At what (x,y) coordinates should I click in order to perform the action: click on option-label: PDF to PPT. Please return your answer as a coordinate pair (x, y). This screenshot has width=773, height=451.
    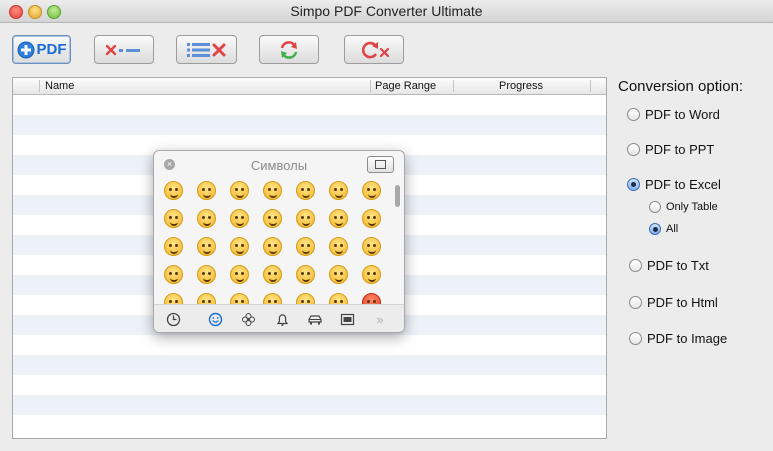
    Looking at the image, I should click on (680, 149).